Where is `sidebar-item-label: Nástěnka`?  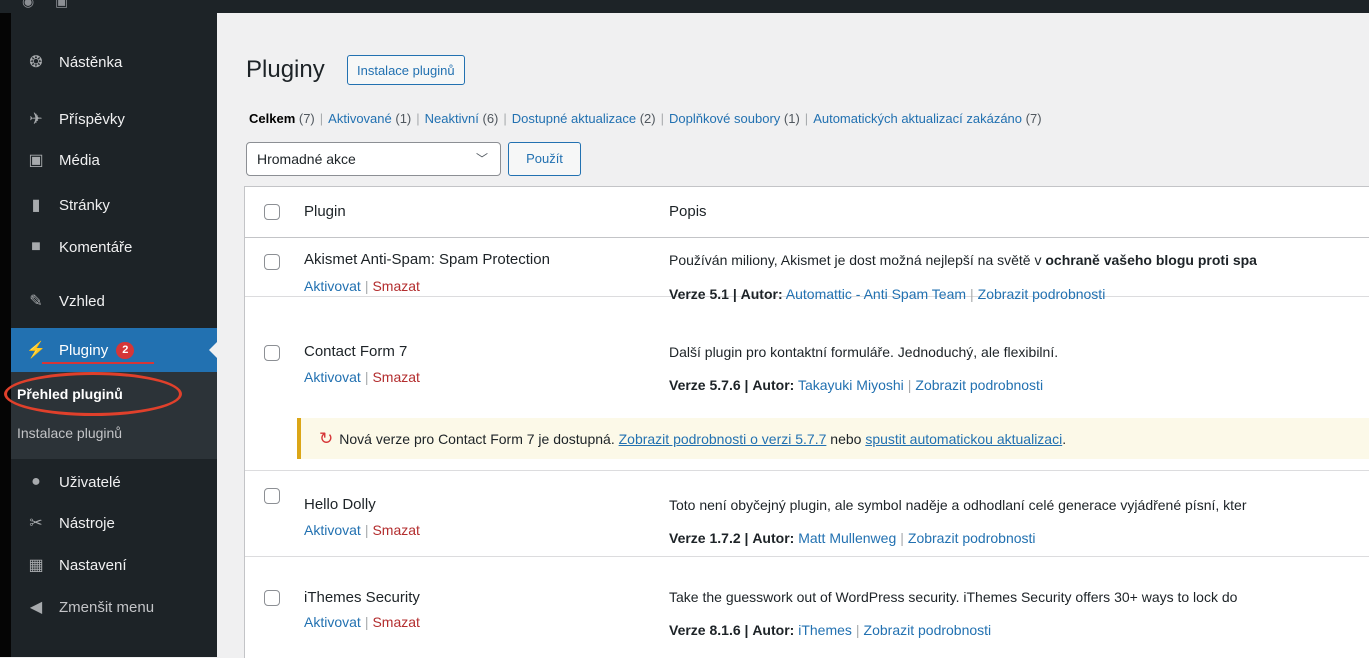 sidebar-item-label: Nástěnka is located at coordinates (91, 62).